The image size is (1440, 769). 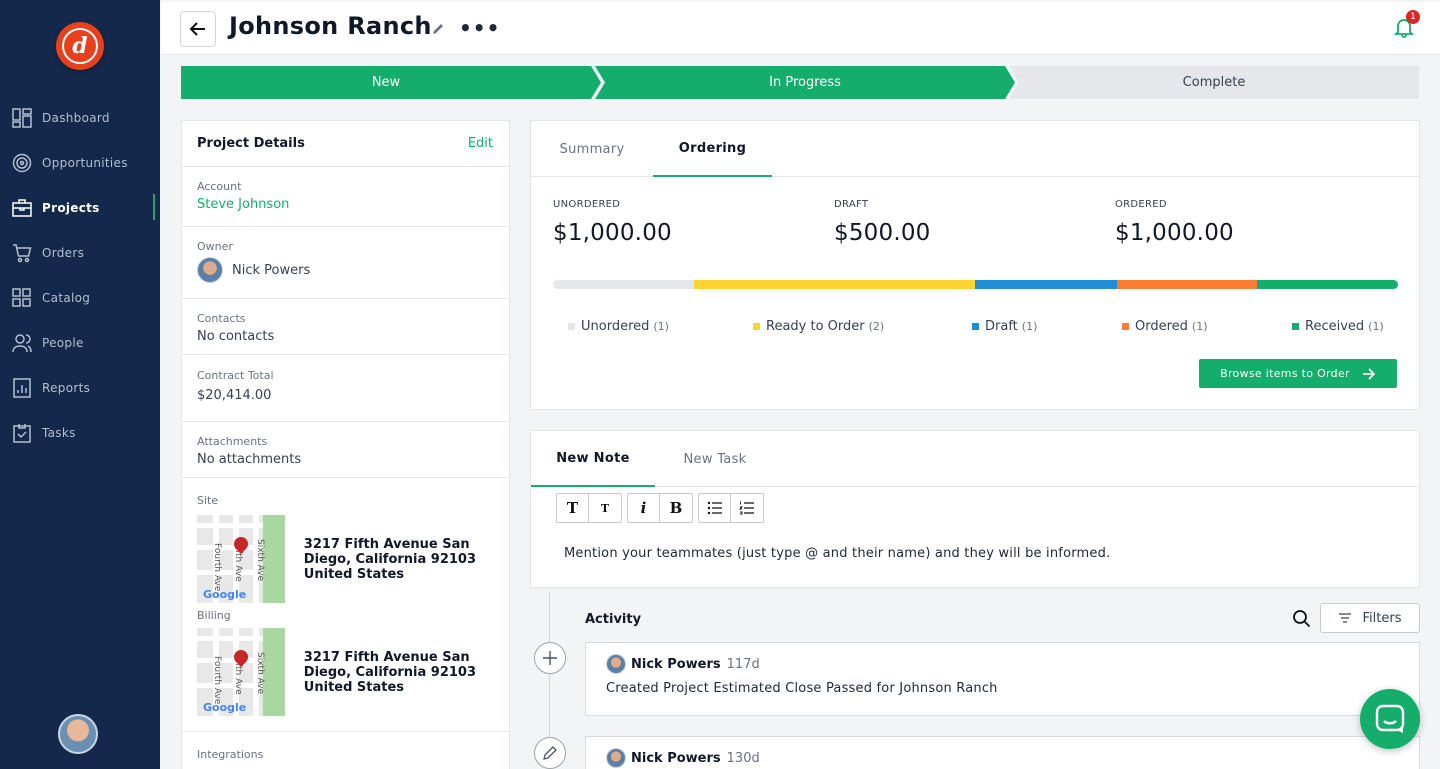 I want to click on editor-toolbar: T T i B, so click(x=662, y=508).